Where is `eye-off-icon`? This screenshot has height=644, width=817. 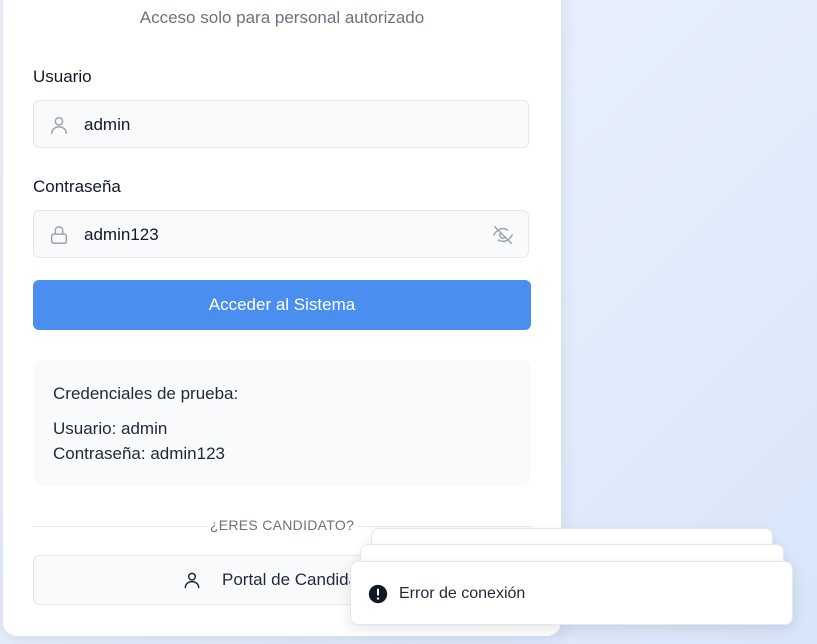
eye-off-icon is located at coordinates (503, 235).